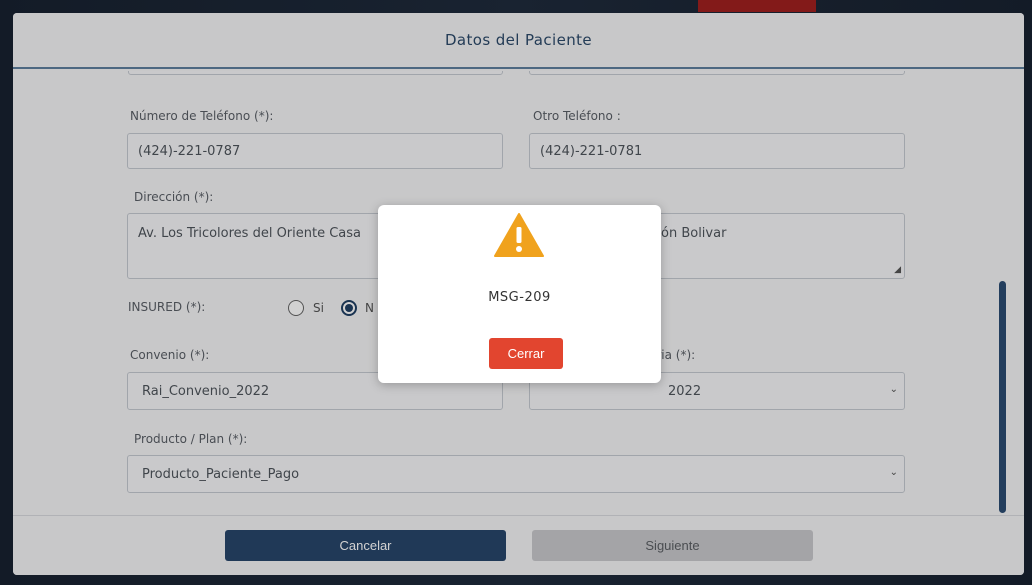  Describe the element at coordinates (519, 235) in the screenshot. I see `warning-icon` at that location.